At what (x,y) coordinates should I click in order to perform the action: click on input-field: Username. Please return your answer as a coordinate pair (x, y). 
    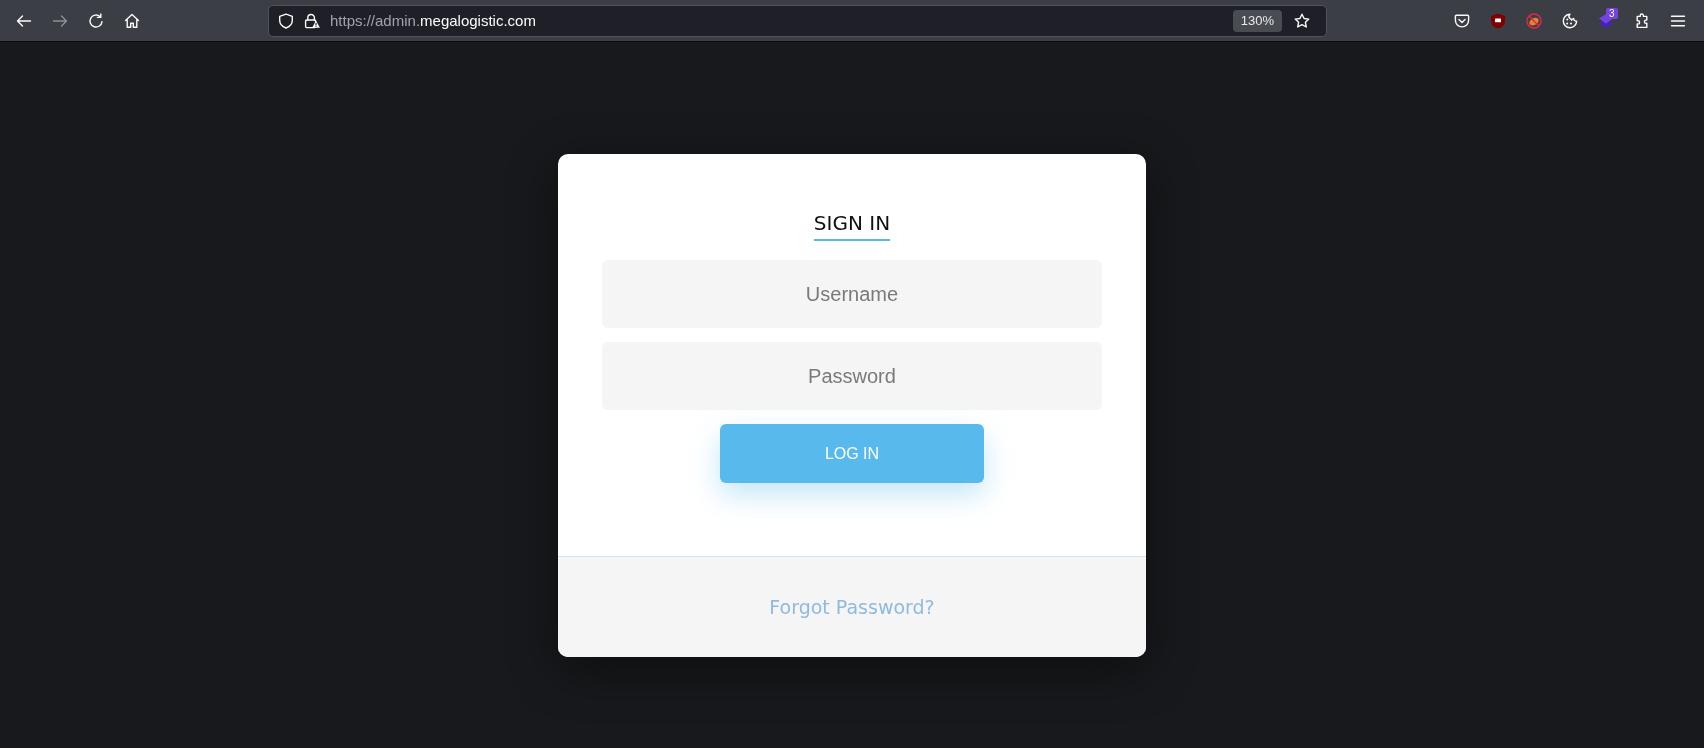
    Looking at the image, I should click on (852, 294).